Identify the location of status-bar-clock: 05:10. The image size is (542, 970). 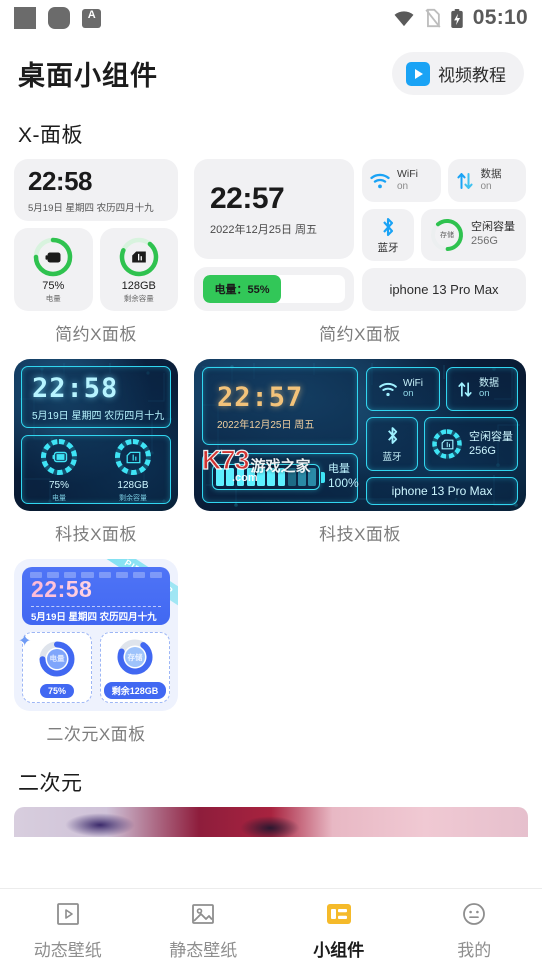
(500, 17).